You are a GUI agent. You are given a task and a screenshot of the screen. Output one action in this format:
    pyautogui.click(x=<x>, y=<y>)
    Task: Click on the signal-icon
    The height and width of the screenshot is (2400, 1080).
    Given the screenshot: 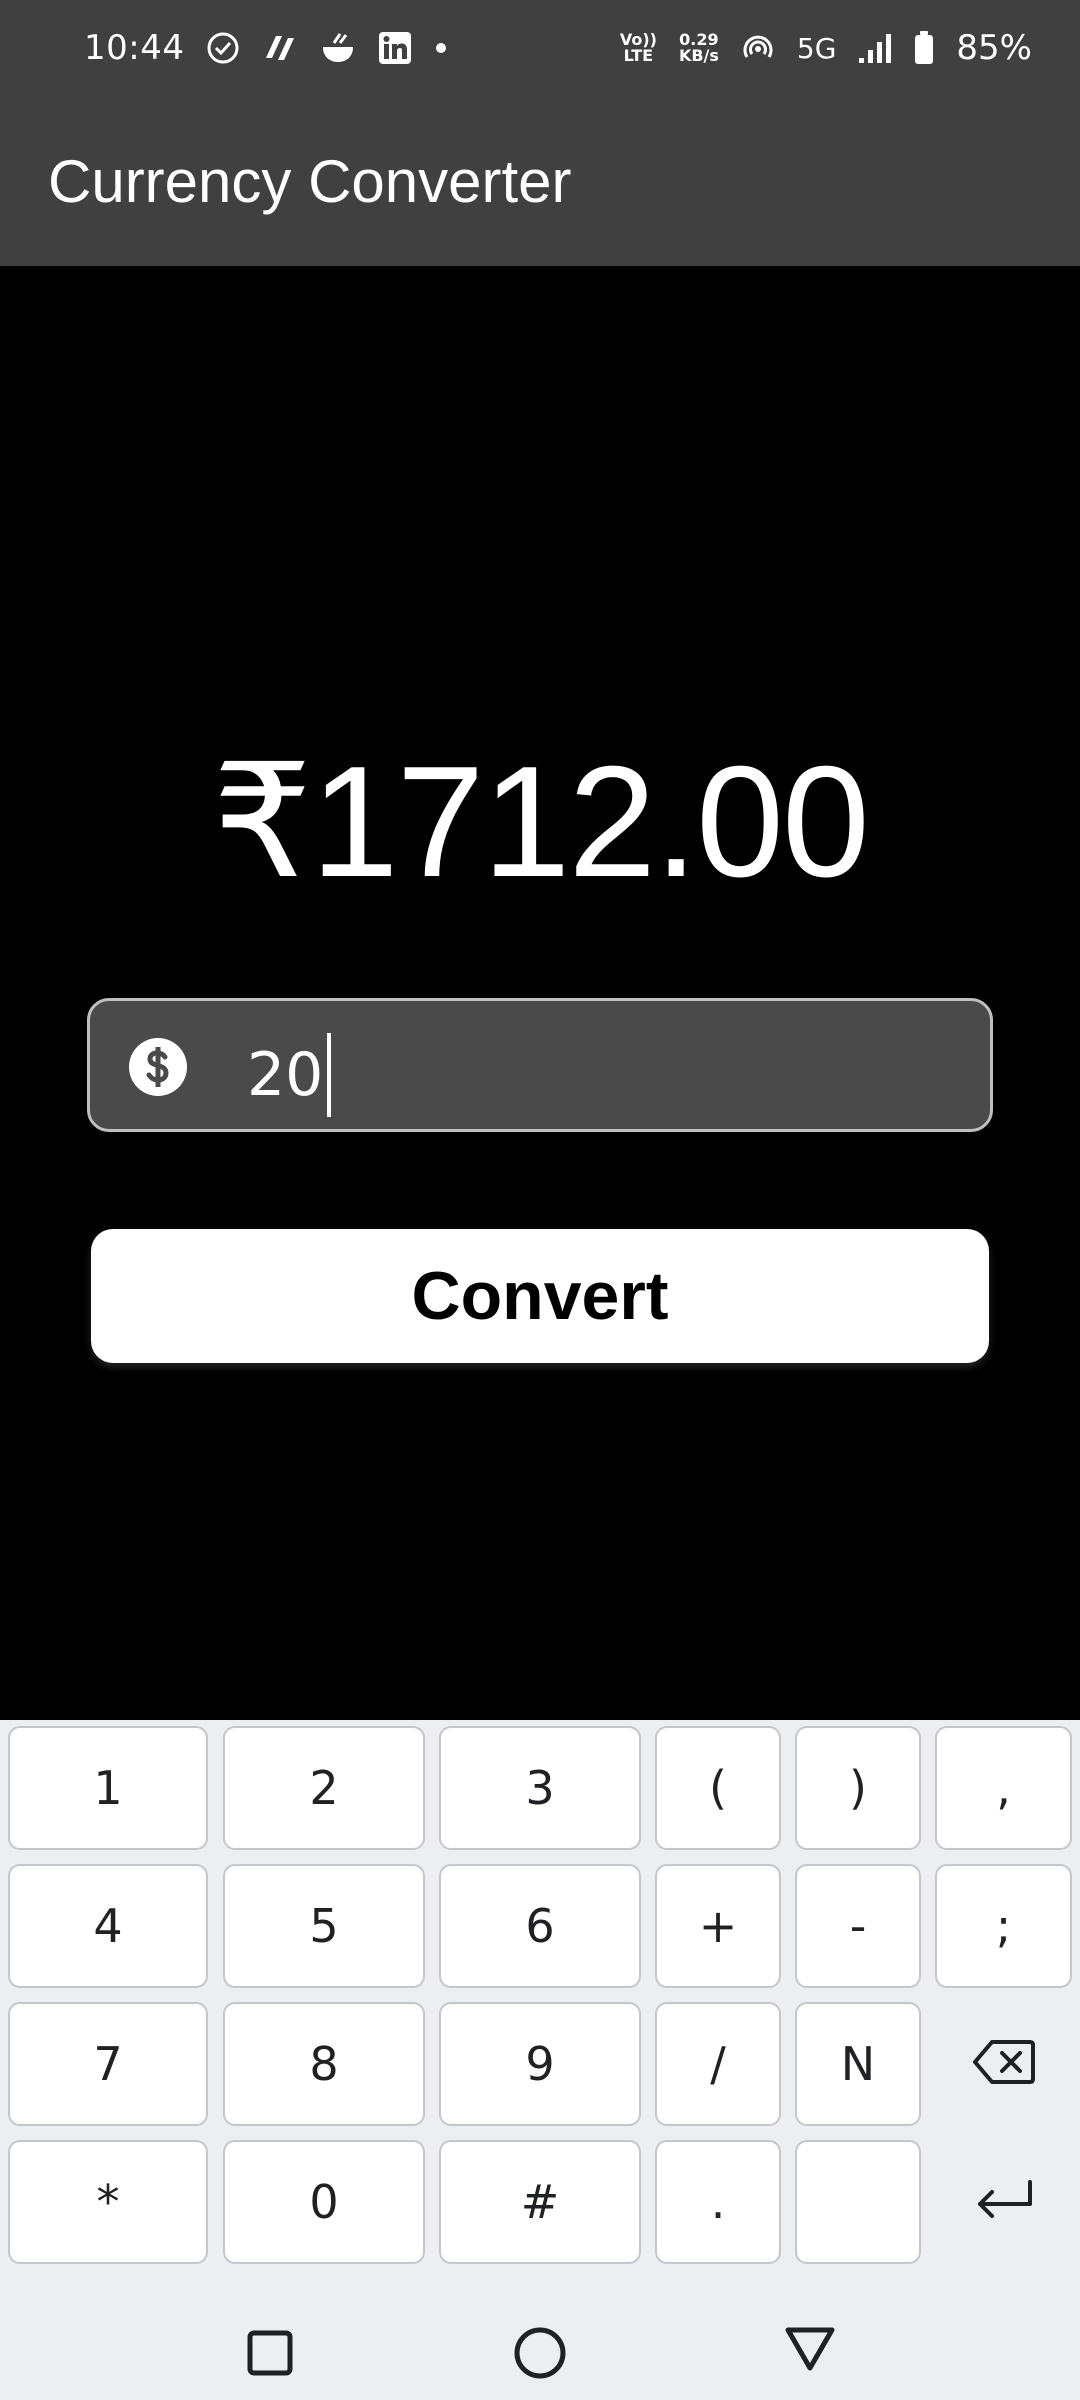 What is the action you would take?
    pyautogui.click(x=875, y=48)
    